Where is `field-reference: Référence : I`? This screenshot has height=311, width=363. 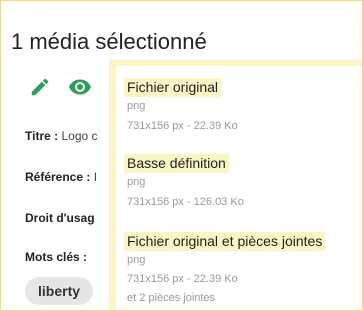
field-reference: Référence : I is located at coordinates (61, 177).